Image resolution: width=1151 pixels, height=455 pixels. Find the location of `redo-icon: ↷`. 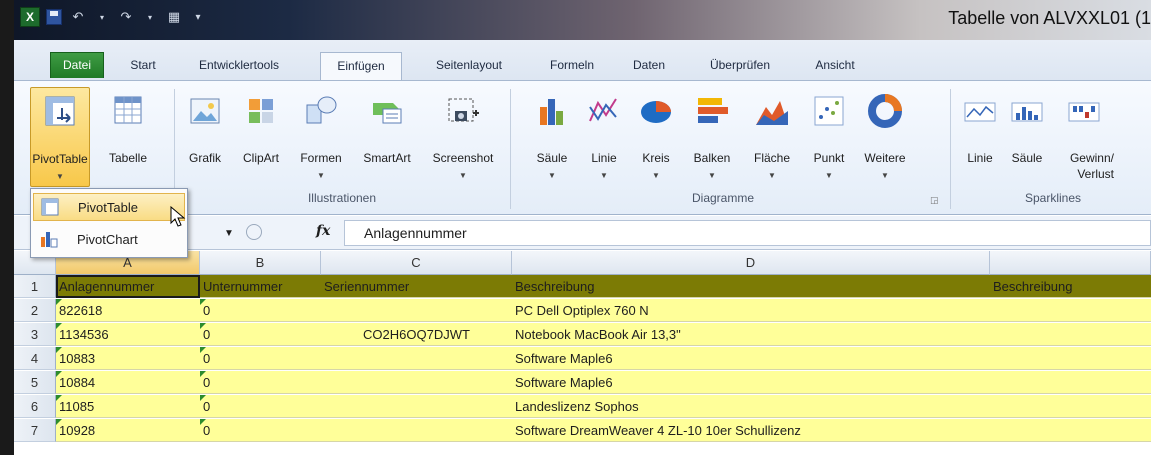

redo-icon: ↷ is located at coordinates (126, 17).